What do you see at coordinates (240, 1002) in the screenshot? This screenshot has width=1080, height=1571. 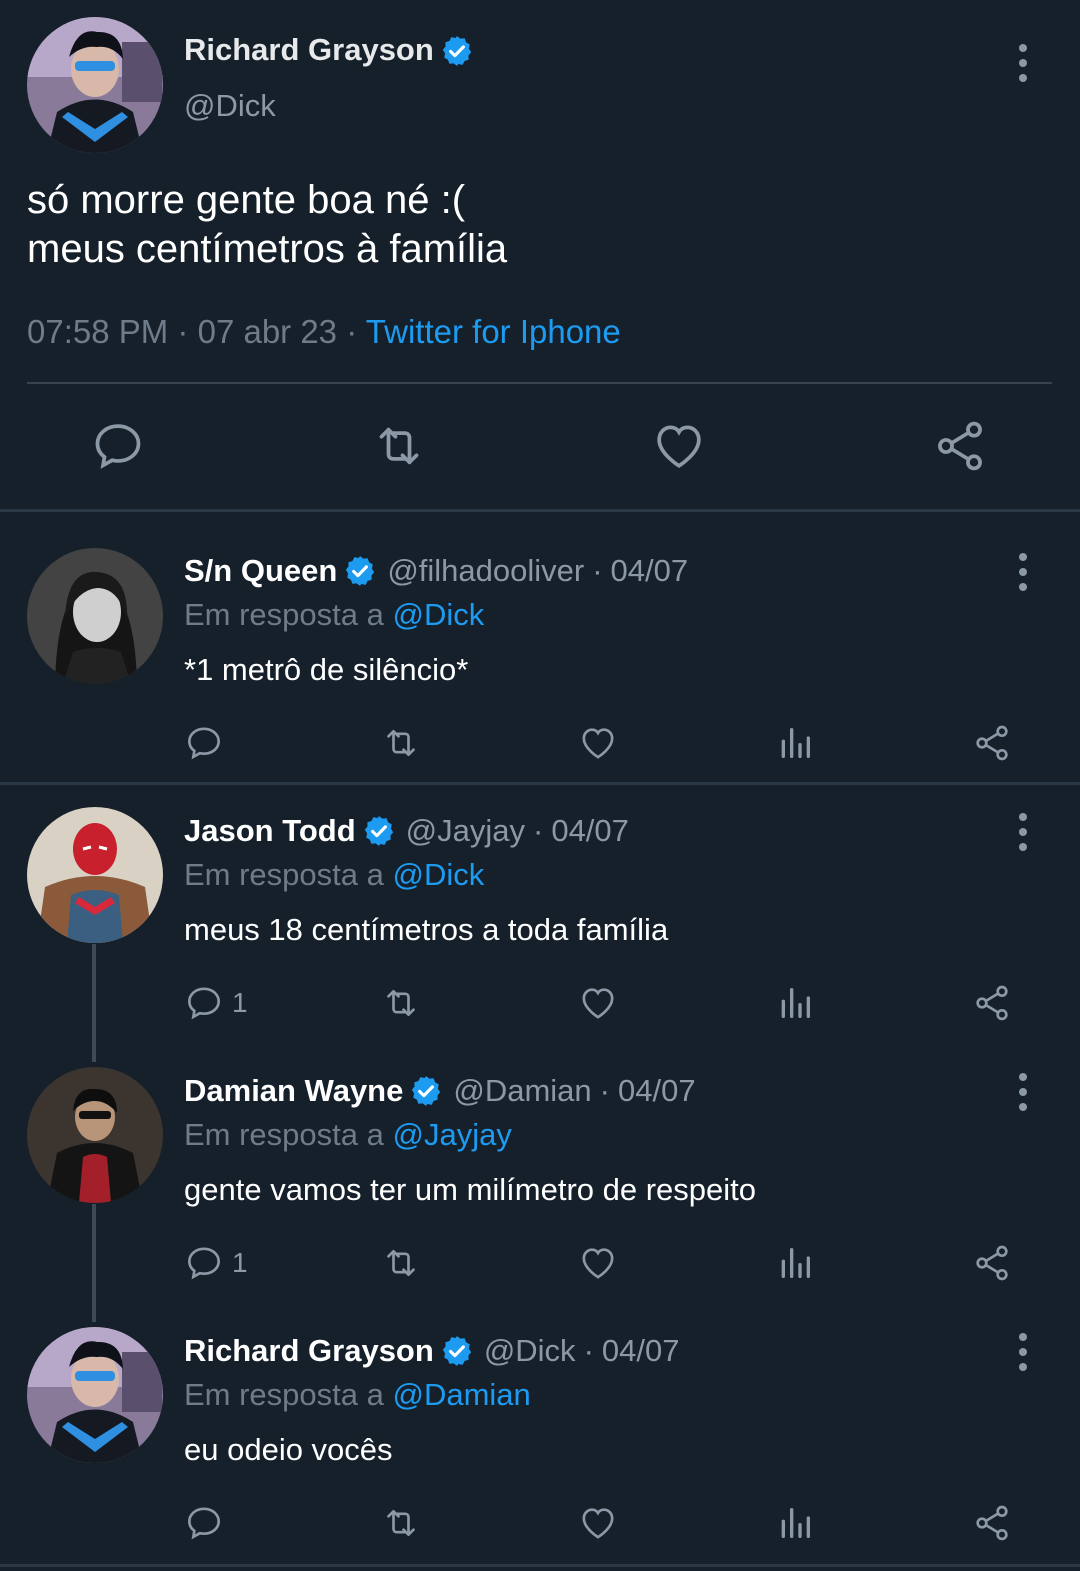 I see `reply-count: 1` at bounding box center [240, 1002].